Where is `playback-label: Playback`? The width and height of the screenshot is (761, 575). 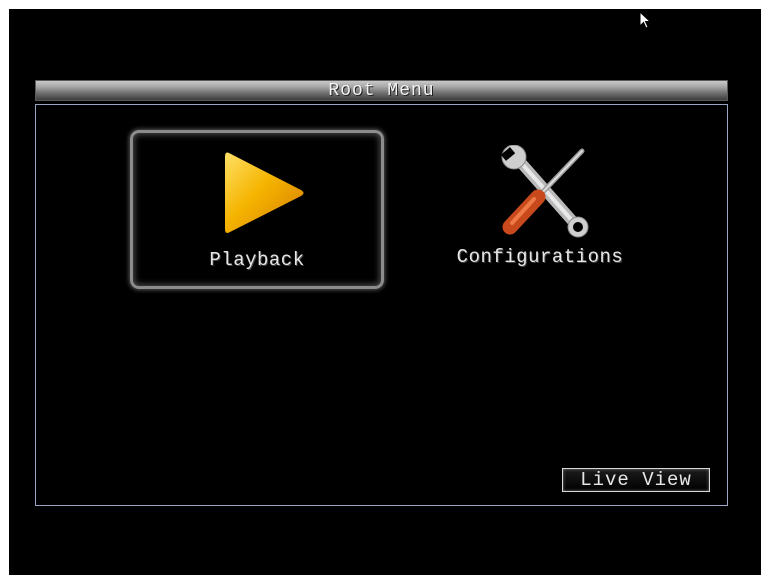 playback-label: Playback is located at coordinates (257, 260).